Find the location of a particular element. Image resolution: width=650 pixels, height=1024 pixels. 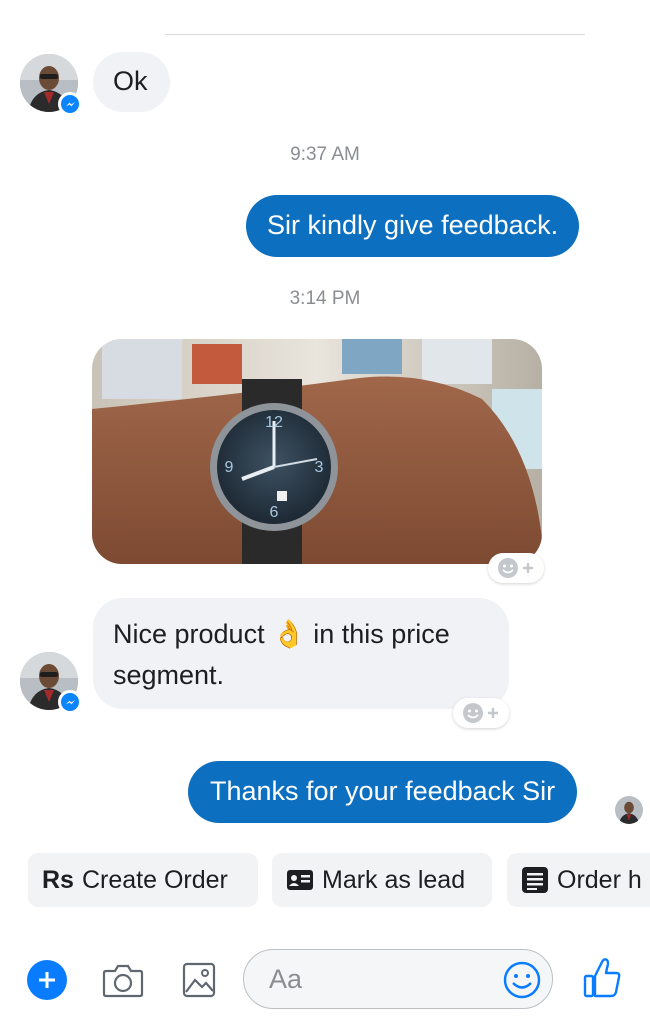

thumbs-up-icon is located at coordinates (602, 978).